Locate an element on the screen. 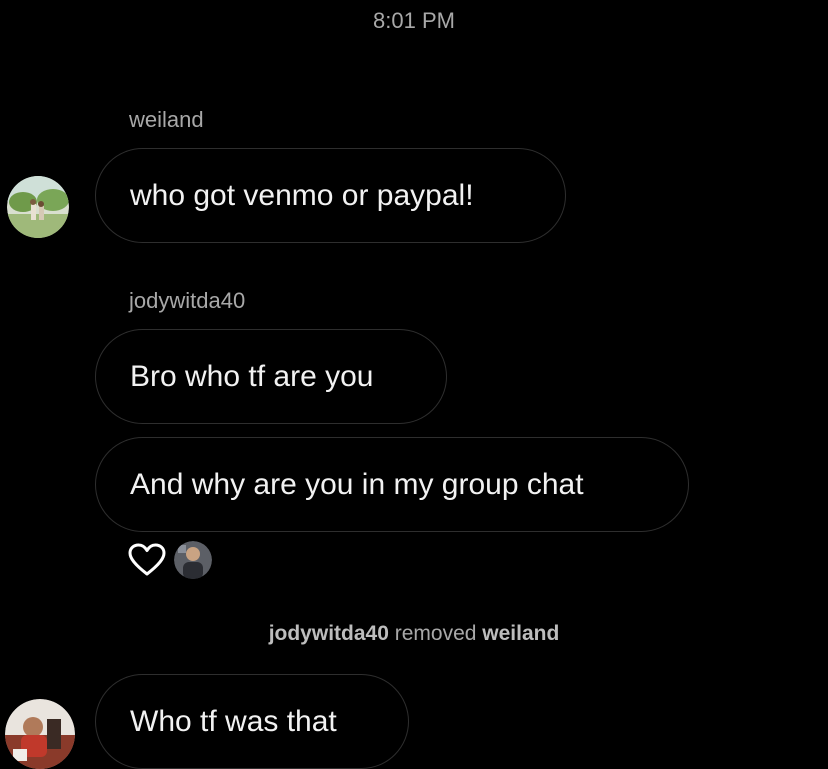 Image resolution: width=828 pixels, height=769 pixels. sender-name: weiland is located at coordinates (166, 119).